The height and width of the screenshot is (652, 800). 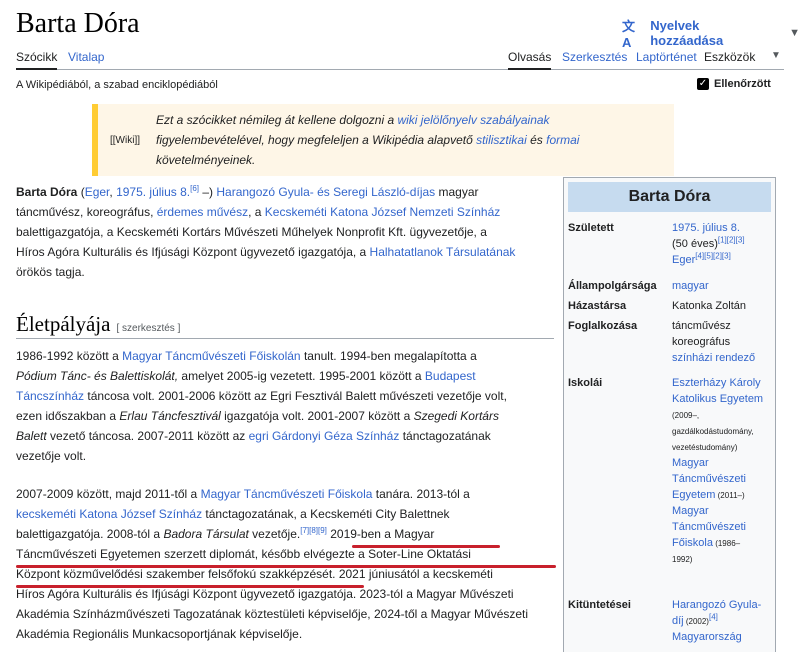 I want to click on notice-link-markup: wiki jelölőnyelv szabályainak, so click(x=473, y=120).